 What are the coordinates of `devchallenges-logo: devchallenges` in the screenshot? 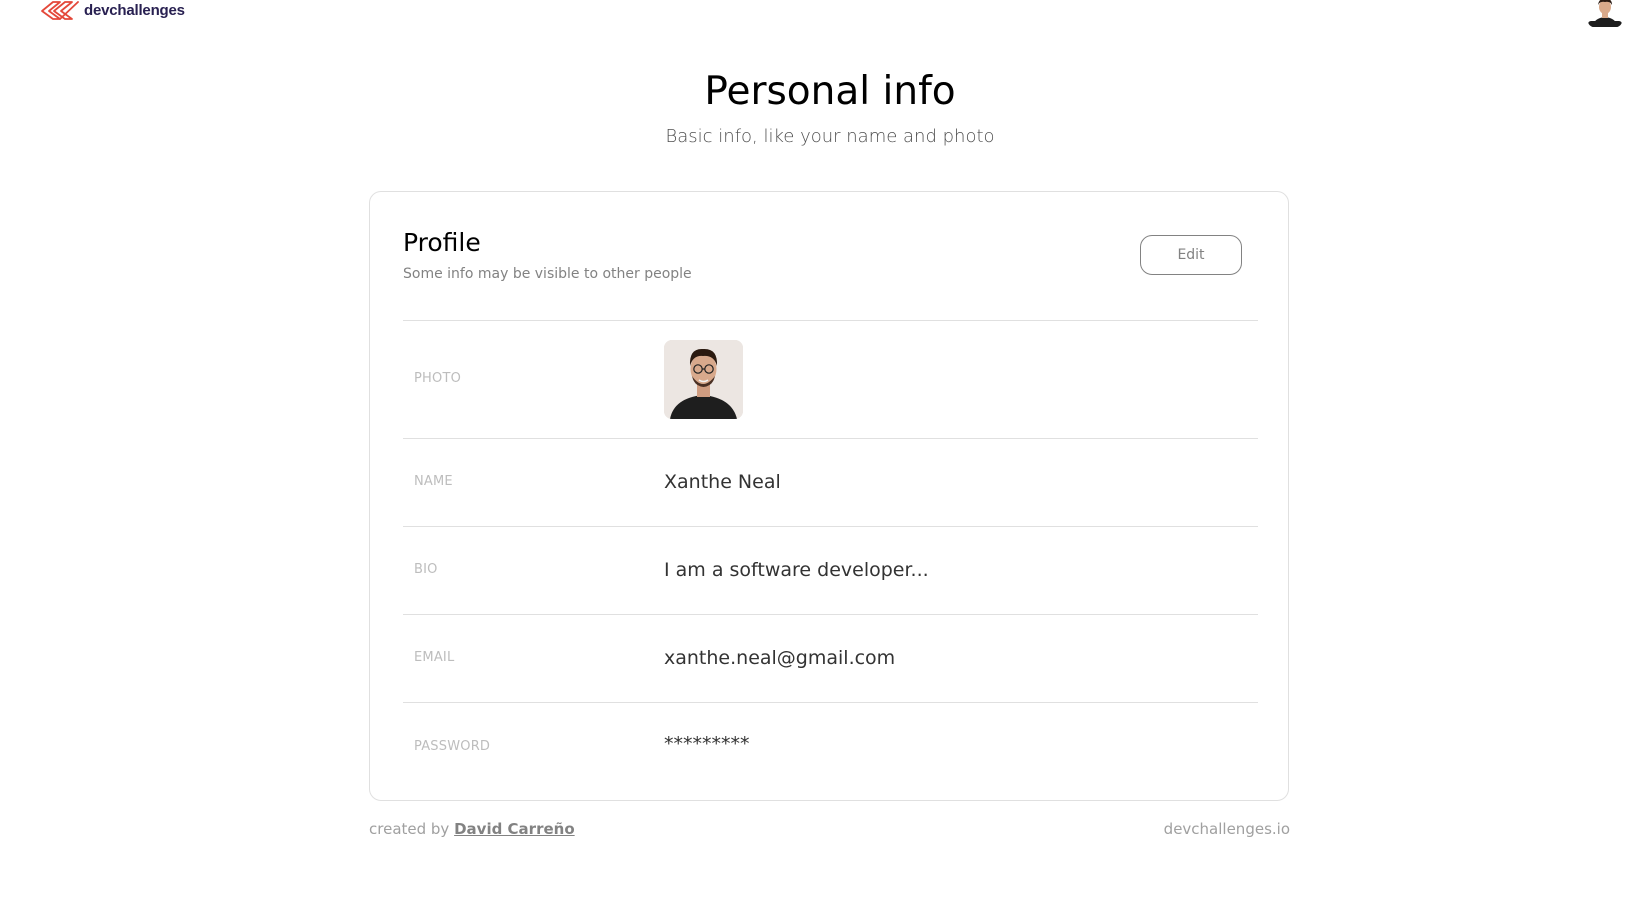 It's located at (112, 10).